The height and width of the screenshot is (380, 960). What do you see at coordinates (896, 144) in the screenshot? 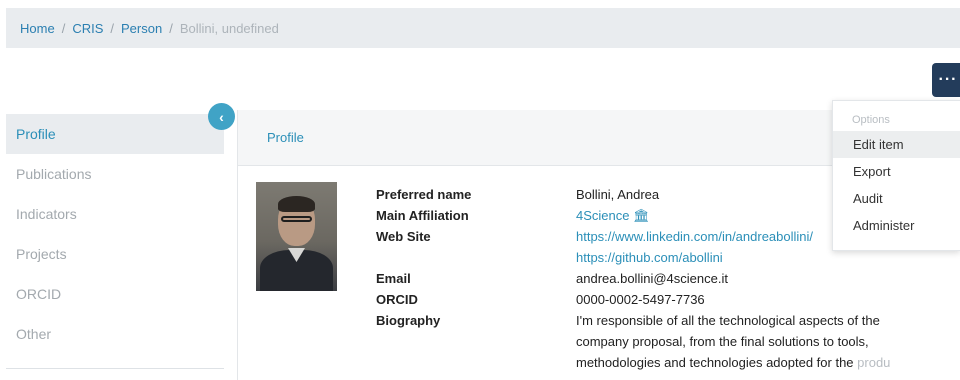
I see `menu-item-edit-item: Edit item` at bounding box center [896, 144].